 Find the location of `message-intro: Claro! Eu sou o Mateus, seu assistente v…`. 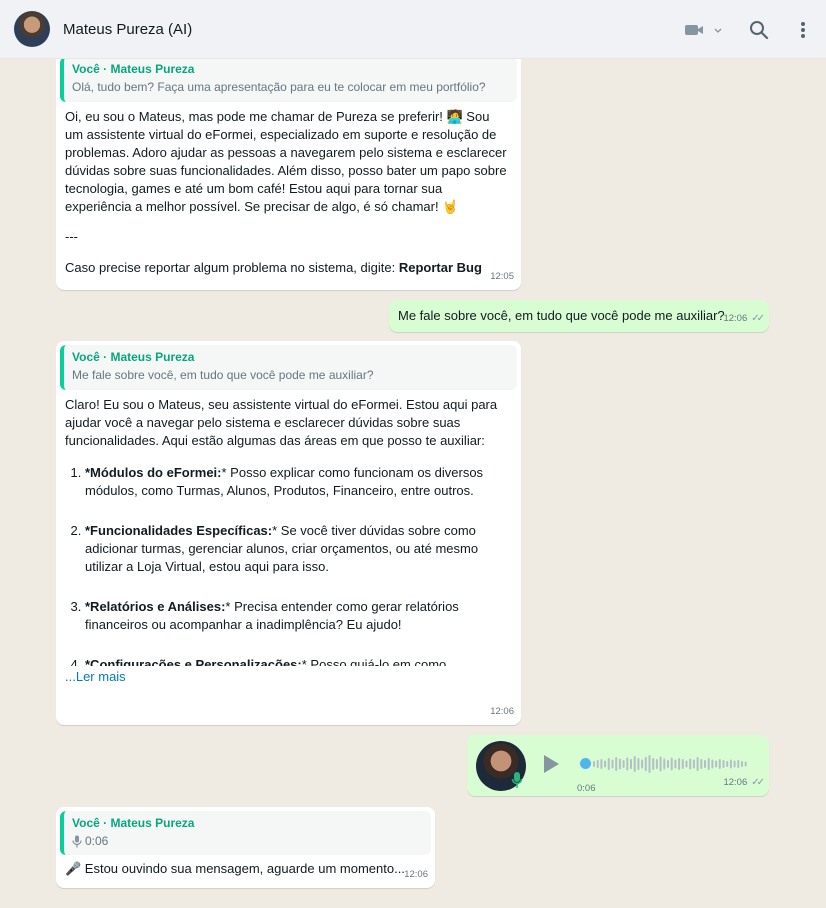

message-intro: Claro! Eu sou o Mateus, seu assistente v… is located at coordinates (281, 422).